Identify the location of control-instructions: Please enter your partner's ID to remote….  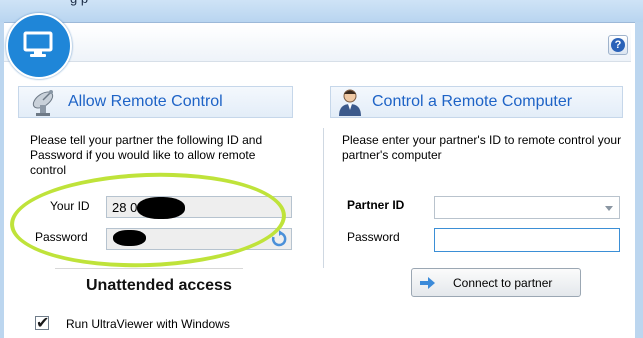
(482, 147).